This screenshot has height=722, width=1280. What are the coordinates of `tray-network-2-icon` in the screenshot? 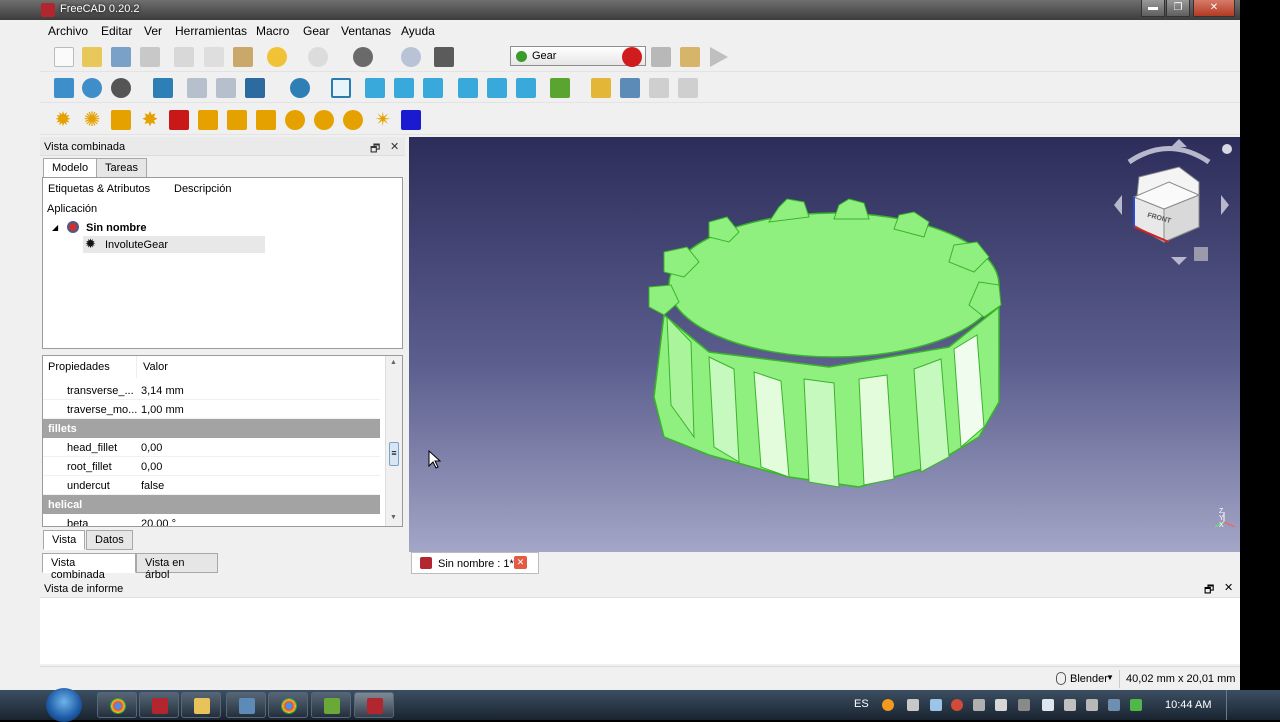 It's located at (1114, 705).